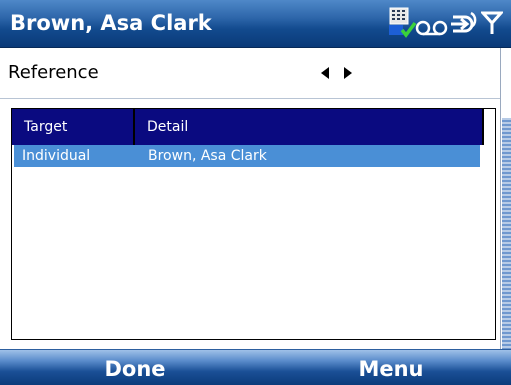 This screenshot has height=385, width=511. What do you see at coordinates (207, 156) in the screenshot?
I see `row-detail-cell: Brown, Asa Clark` at bounding box center [207, 156].